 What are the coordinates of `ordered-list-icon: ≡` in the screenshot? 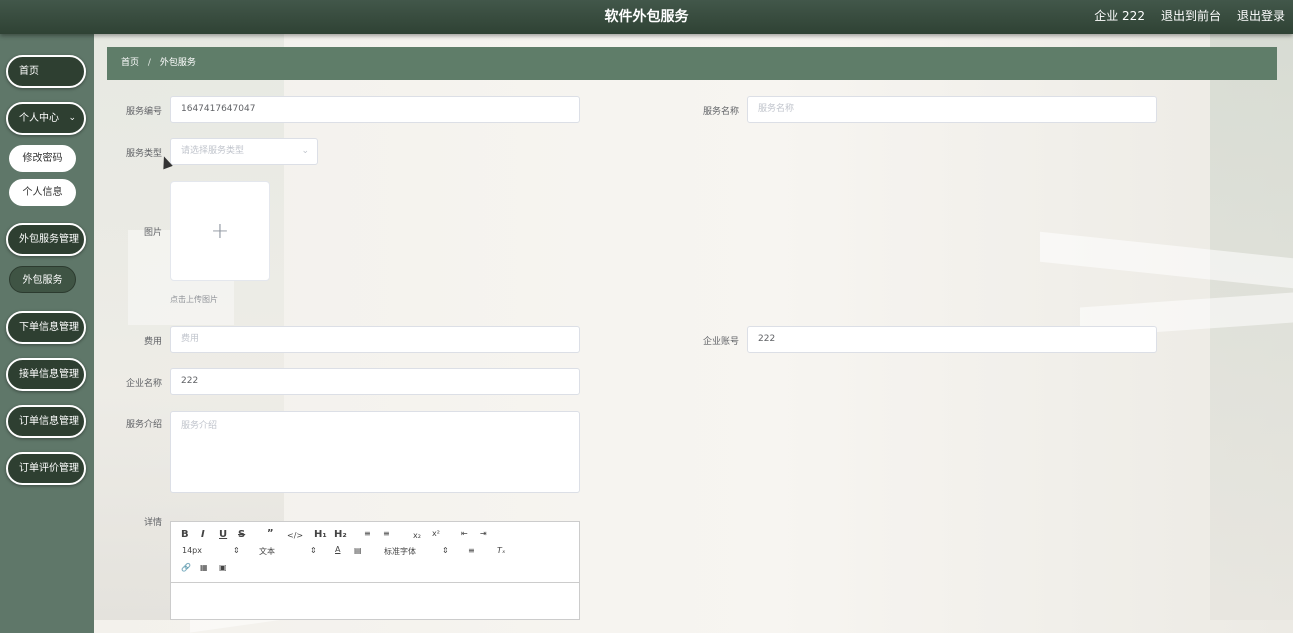 It's located at (367, 533).